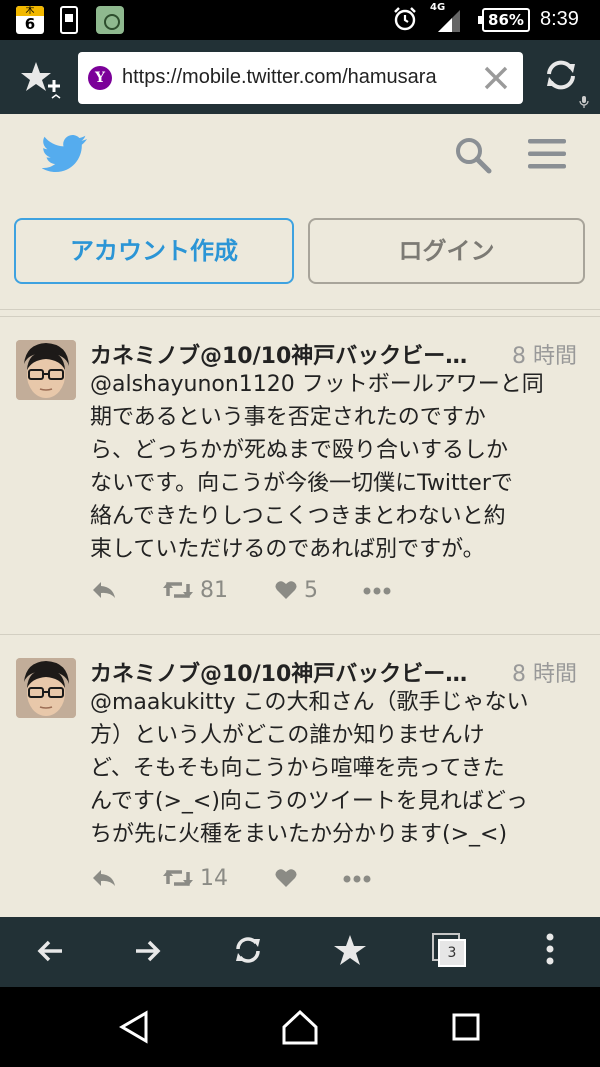  I want to click on calendar-icon: 木 6, so click(30, 20).